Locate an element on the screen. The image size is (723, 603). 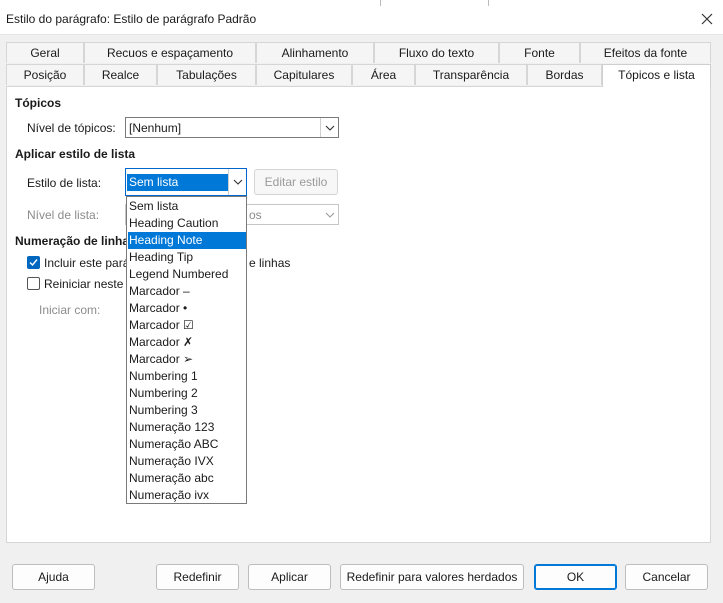
tab-alinhamento: Alinhamento is located at coordinates (315, 52).